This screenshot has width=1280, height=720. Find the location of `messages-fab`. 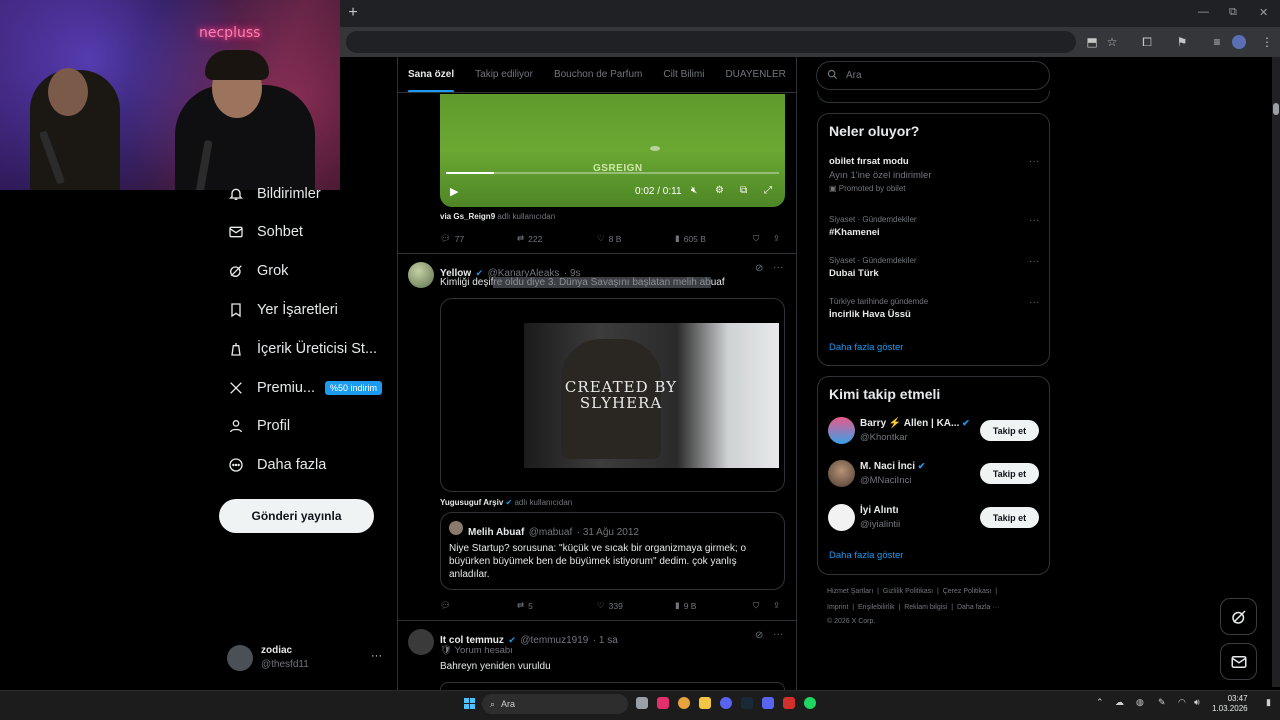

messages-fab is located at coordinates (1238, 661).